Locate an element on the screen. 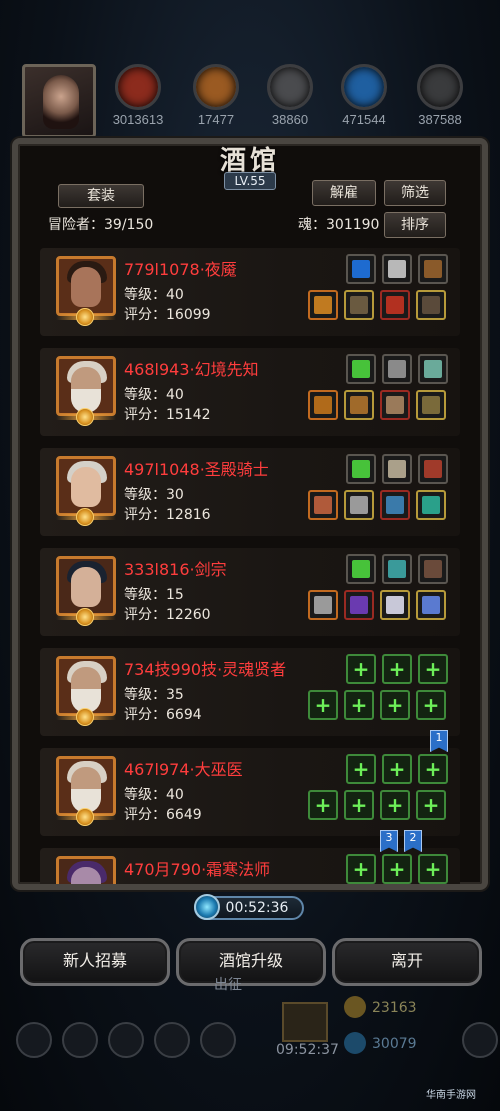 The height and width of the screenshot is (1111, 500). hero-score: 评分：16099 is located at coordinates (167, 315).